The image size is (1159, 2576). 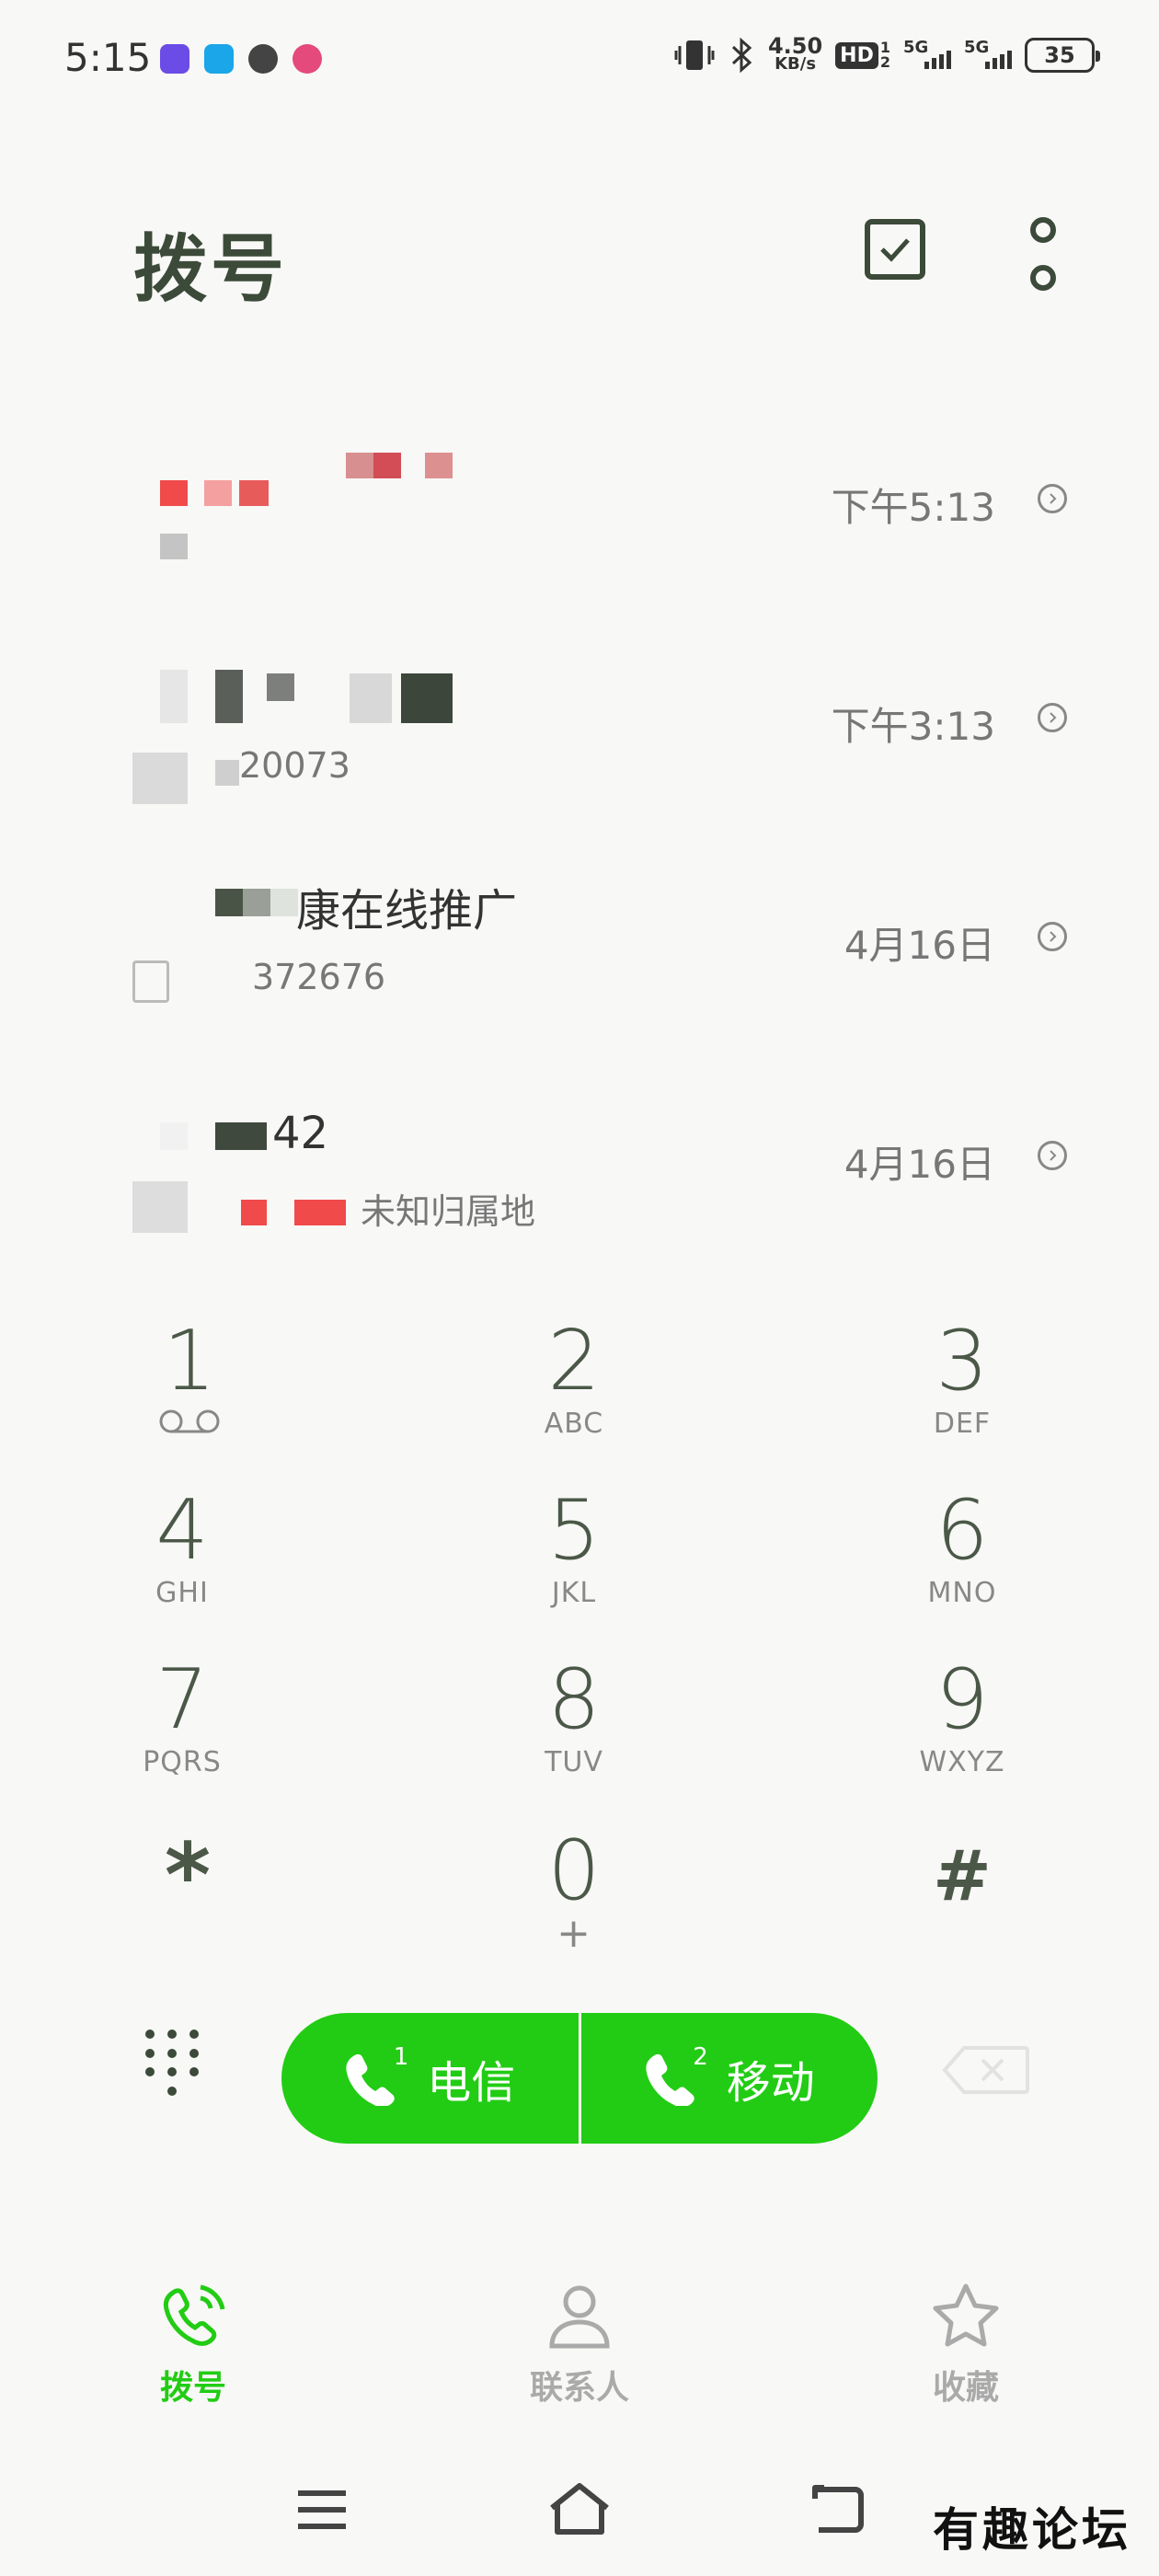 What do you see at coordinates (913, 726) in the screenshot?
I see `call-log-time: 下午3:13` at bounding box center [913, 726].